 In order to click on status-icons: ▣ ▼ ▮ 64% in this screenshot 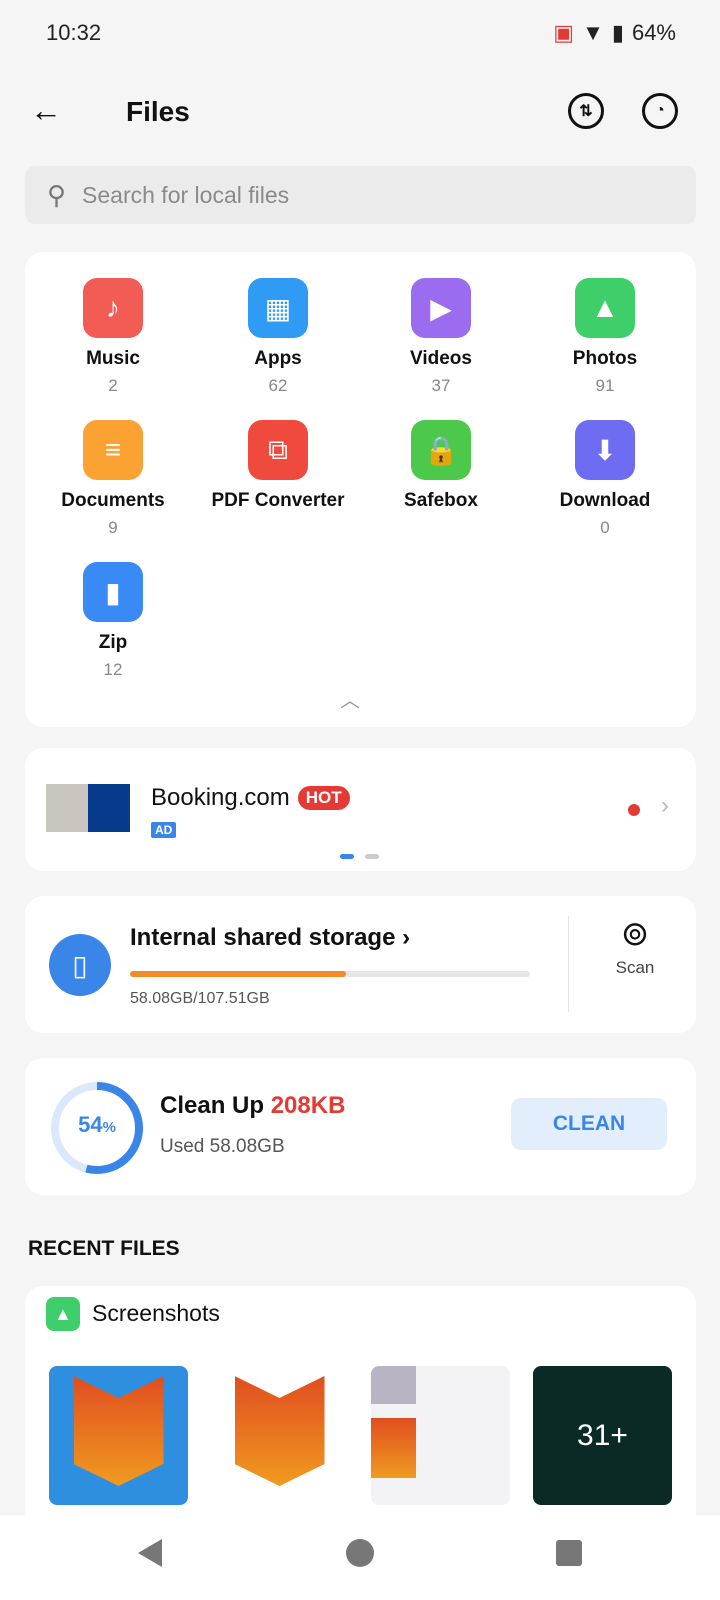, I will do `click(614, 33)`.